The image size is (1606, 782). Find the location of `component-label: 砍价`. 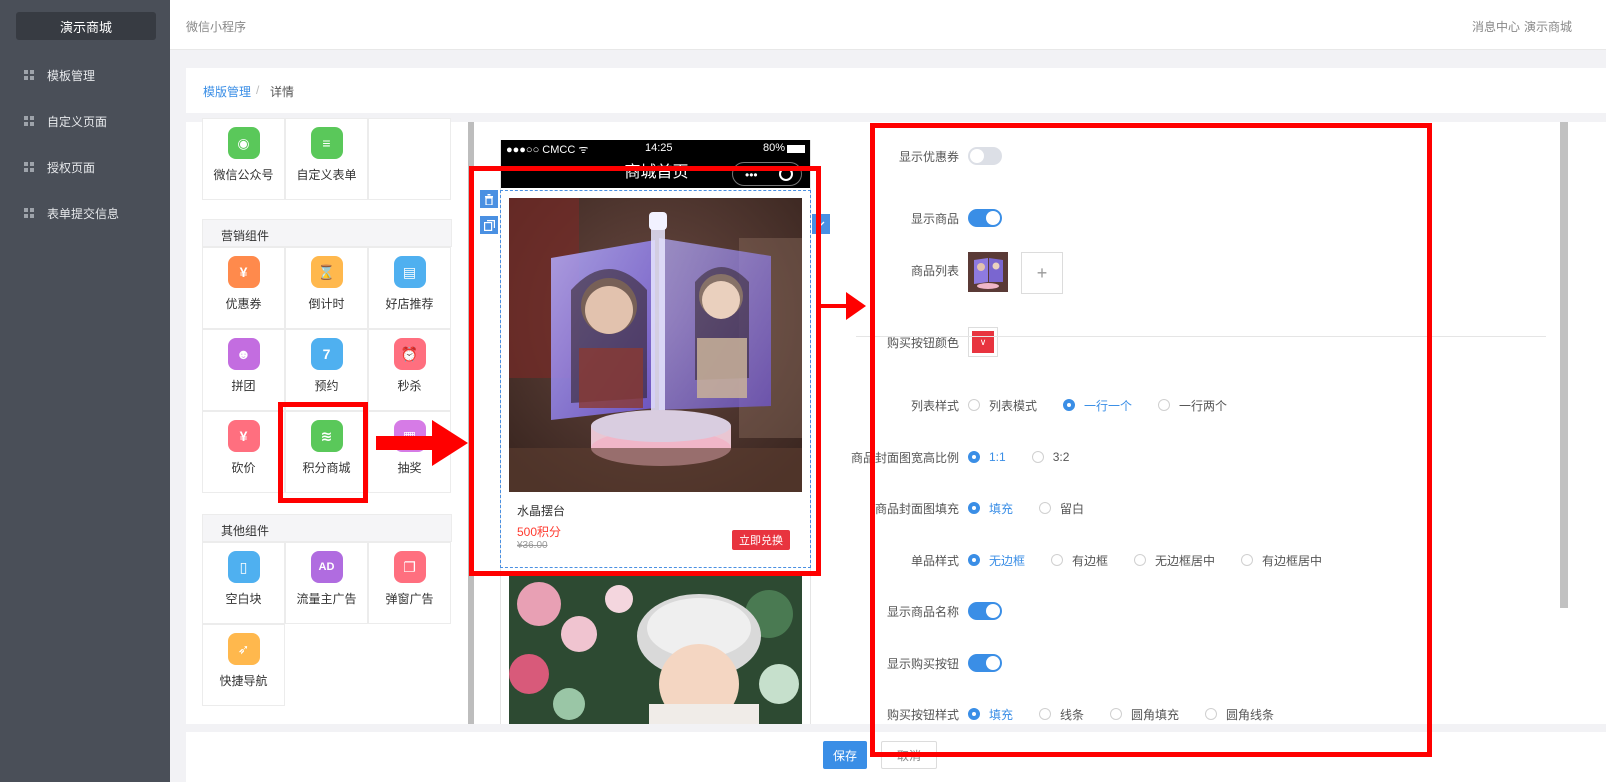

component-label: 砍价 is located at coordinates (243, 468).